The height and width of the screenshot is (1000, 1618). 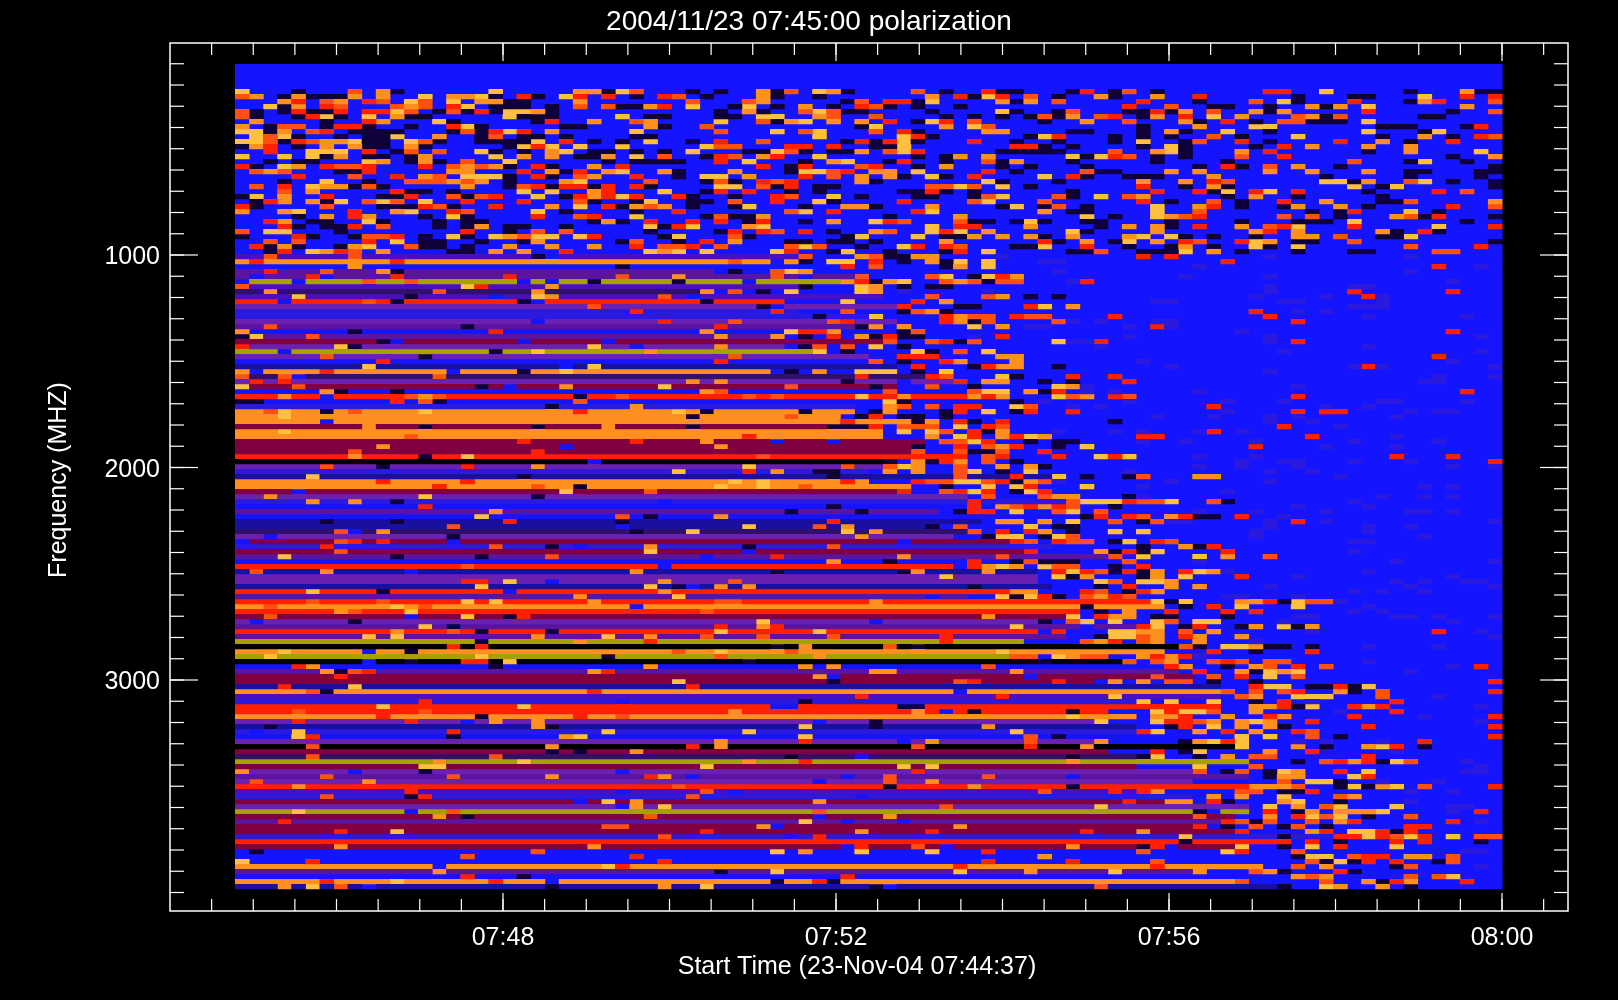 What do you see at coordinates (1502, 936) in the screenshot?
I see `tick-label: 08:00` at bounding box center [1502, 936].